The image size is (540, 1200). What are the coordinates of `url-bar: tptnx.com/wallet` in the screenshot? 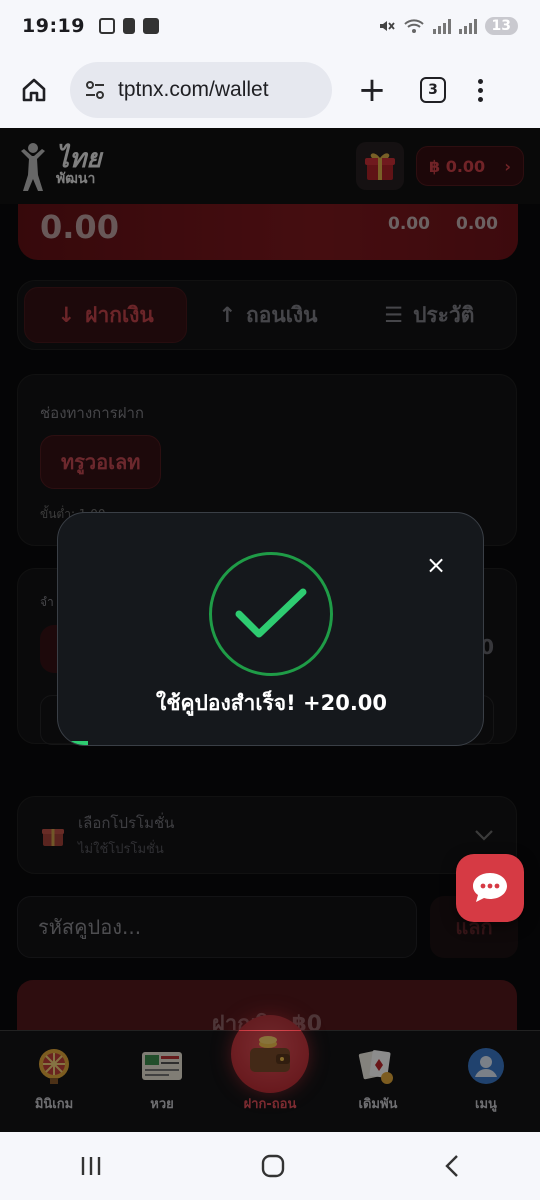 It's located at (201, 90).